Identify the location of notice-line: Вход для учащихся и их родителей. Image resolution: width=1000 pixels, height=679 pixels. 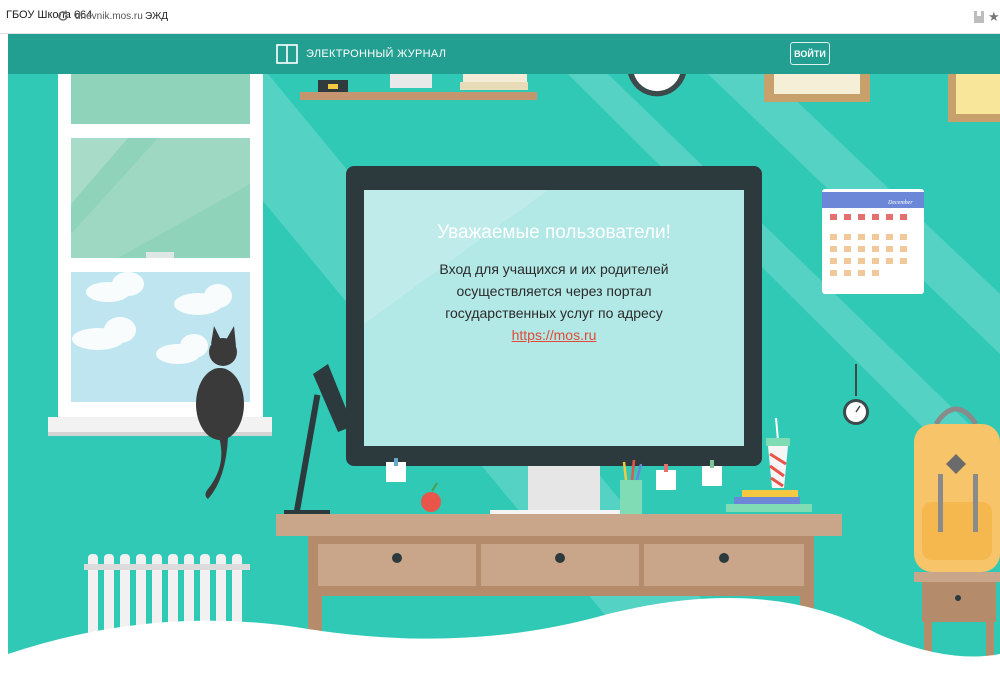
(554, 269).